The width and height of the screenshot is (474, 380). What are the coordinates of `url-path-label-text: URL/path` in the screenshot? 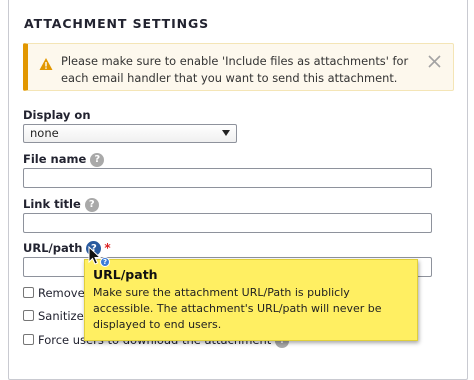 It's located at (53, 248).